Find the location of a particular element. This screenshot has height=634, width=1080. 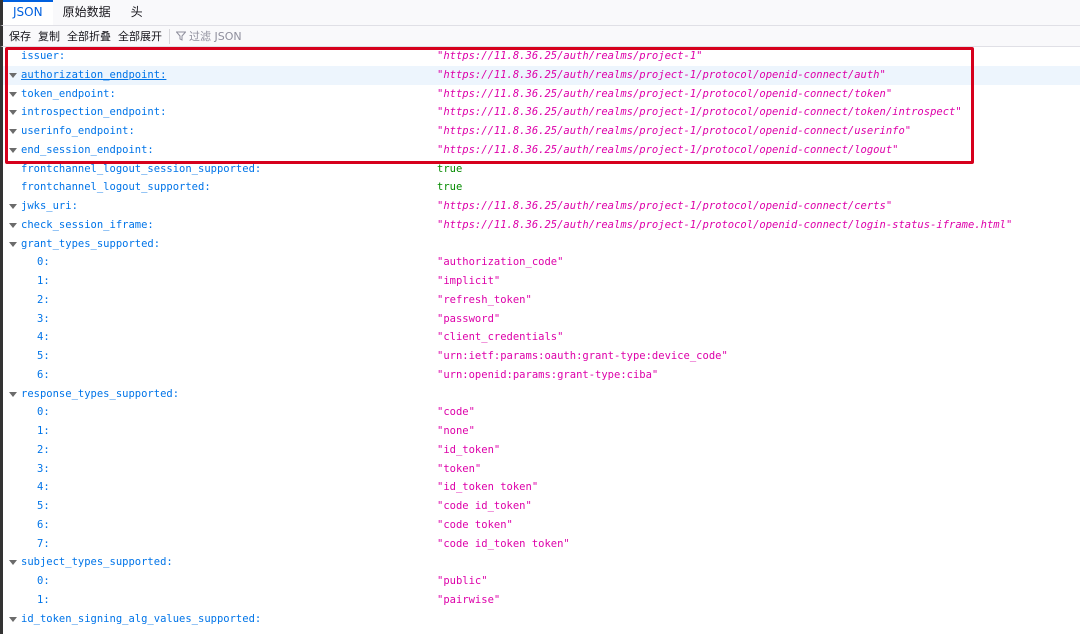

json-value: "public" is located at coordinates (462, 581).